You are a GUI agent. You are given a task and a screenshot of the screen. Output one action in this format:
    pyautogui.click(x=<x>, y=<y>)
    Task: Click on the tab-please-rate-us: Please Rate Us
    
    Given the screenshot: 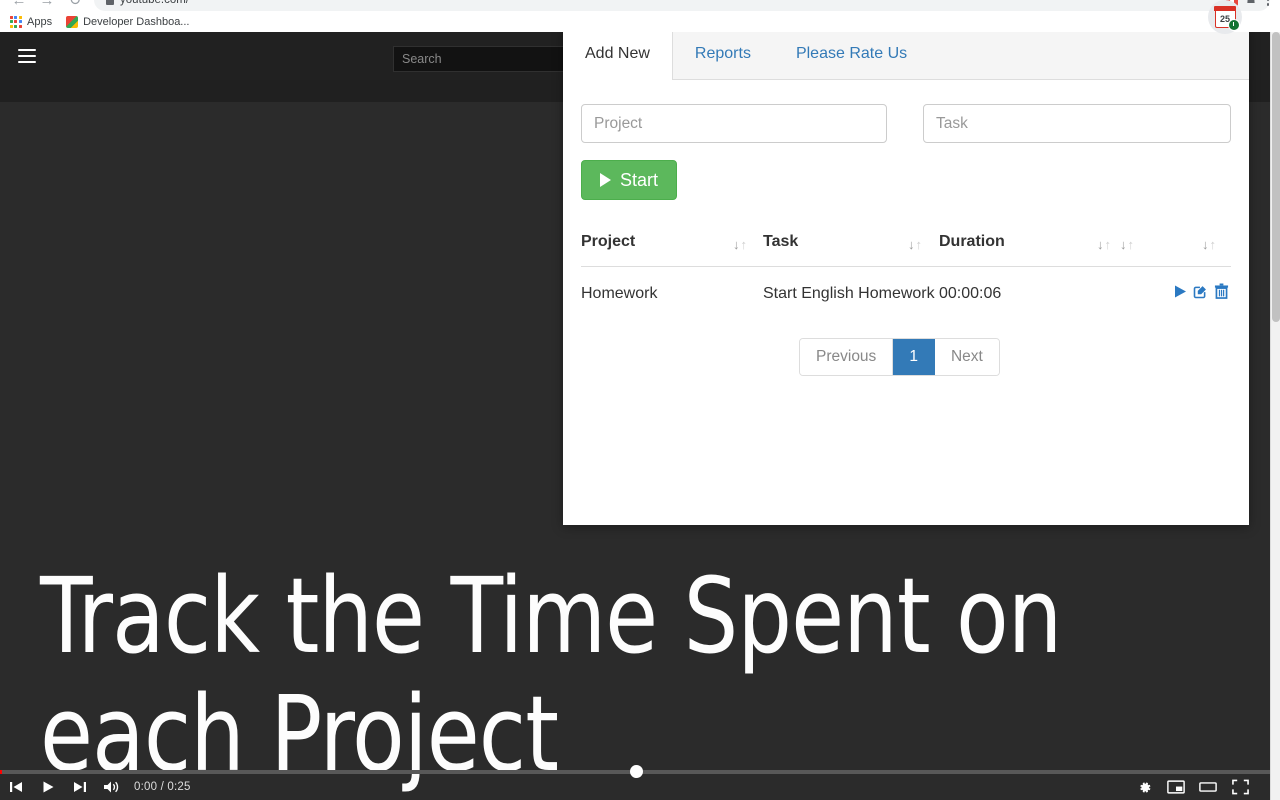 What is the action you would take?
    pyautogui.click(x=852, y=53)
    